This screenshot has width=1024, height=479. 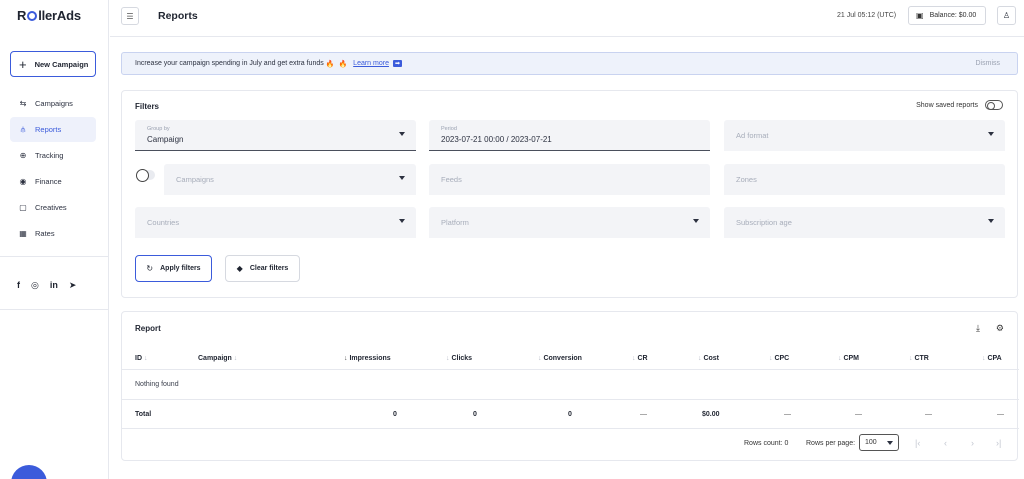 I want to click on col-conversion: ↓ Conversion, so click(x=560, y=358).